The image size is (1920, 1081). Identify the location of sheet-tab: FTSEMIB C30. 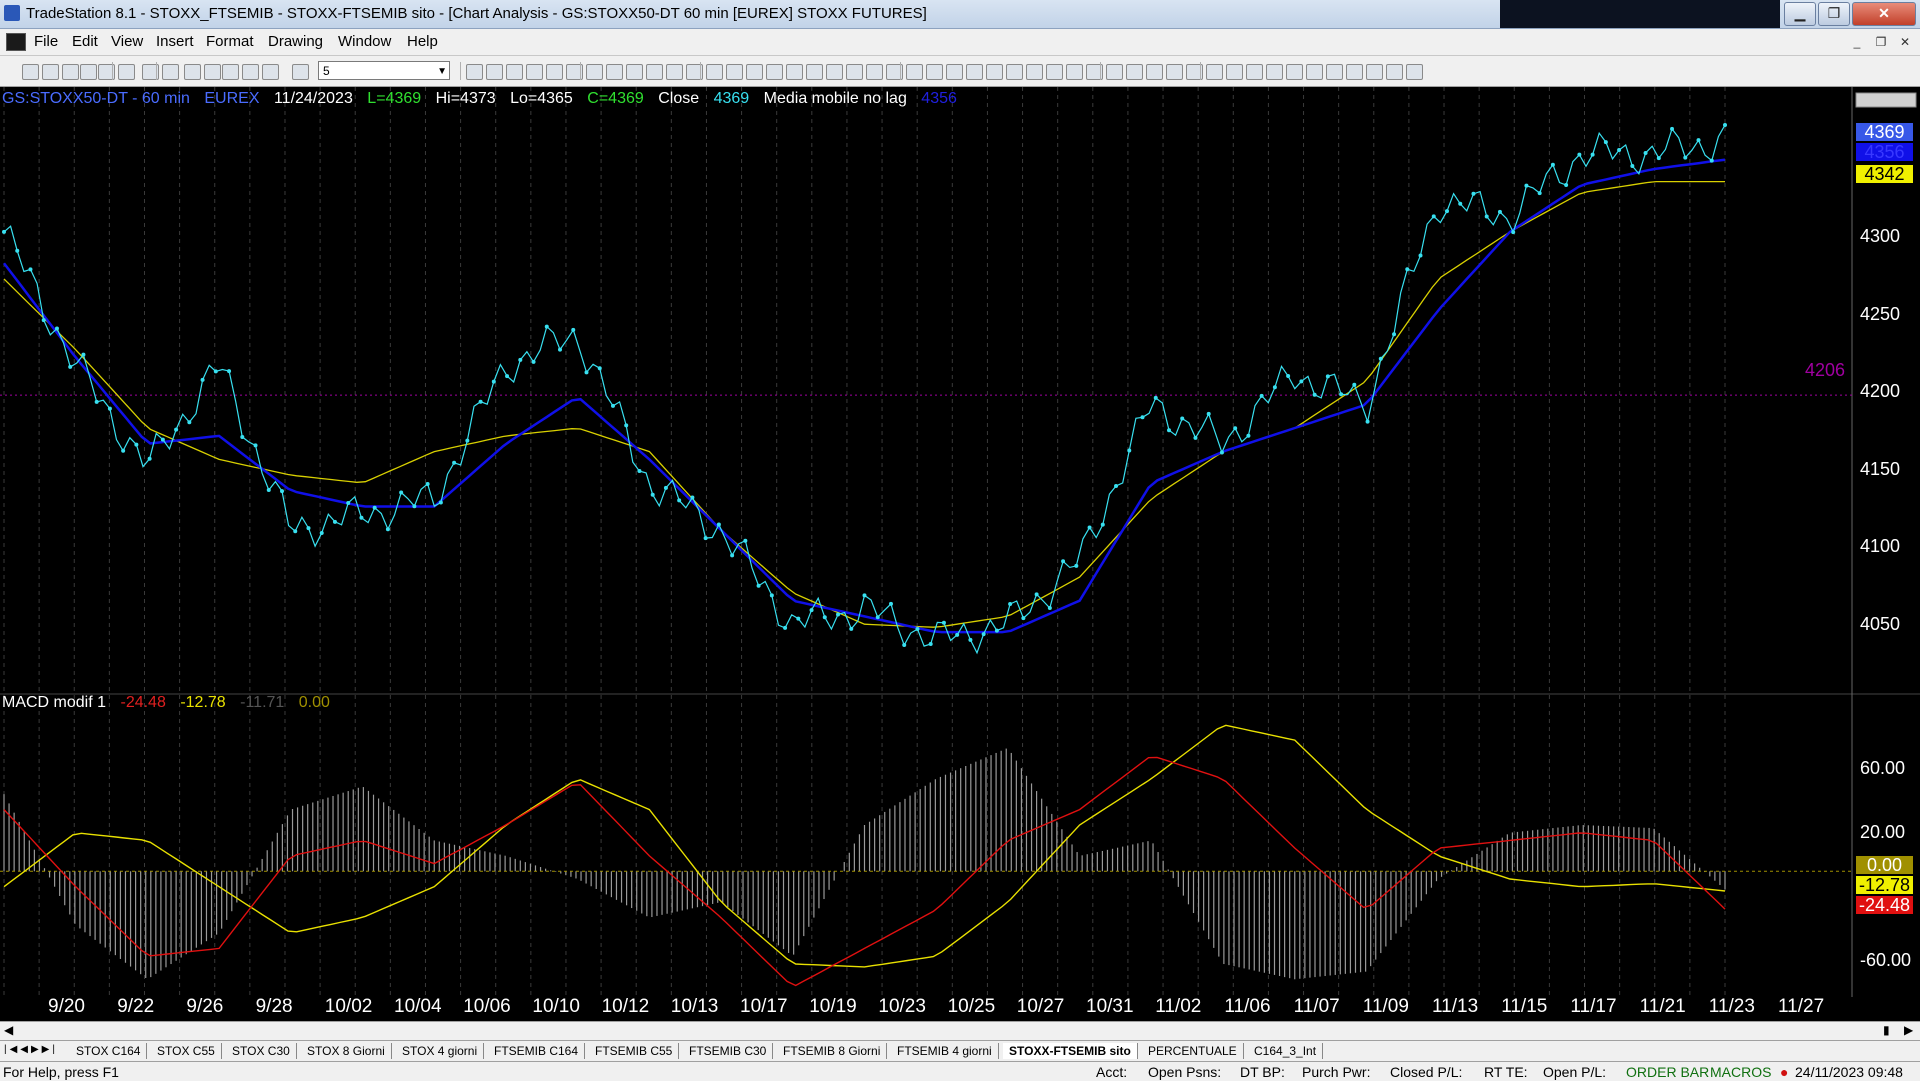
(728, 1051).